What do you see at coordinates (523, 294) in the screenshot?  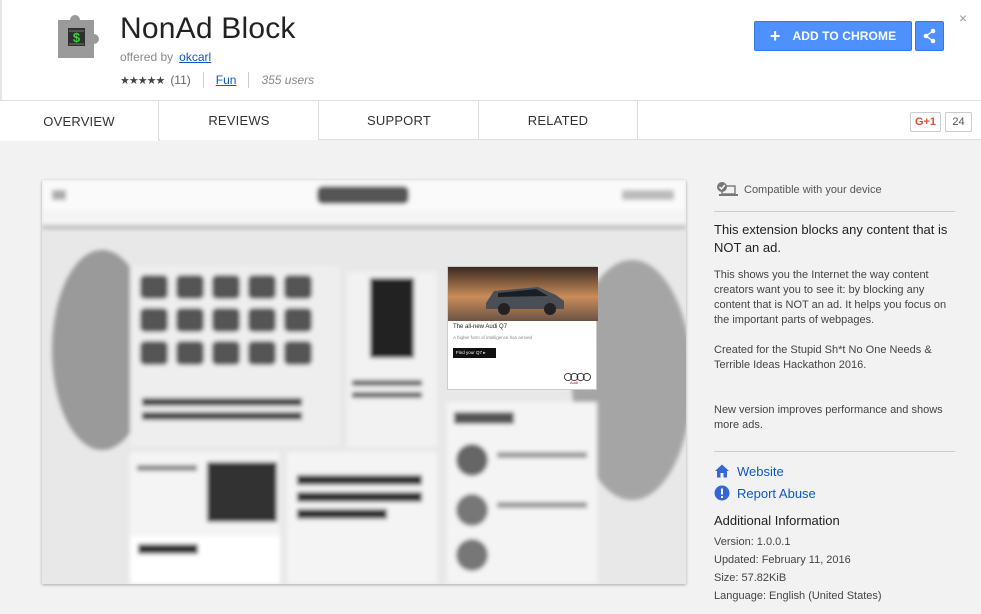 I see `car-photo` at bounding box center [523, 294].